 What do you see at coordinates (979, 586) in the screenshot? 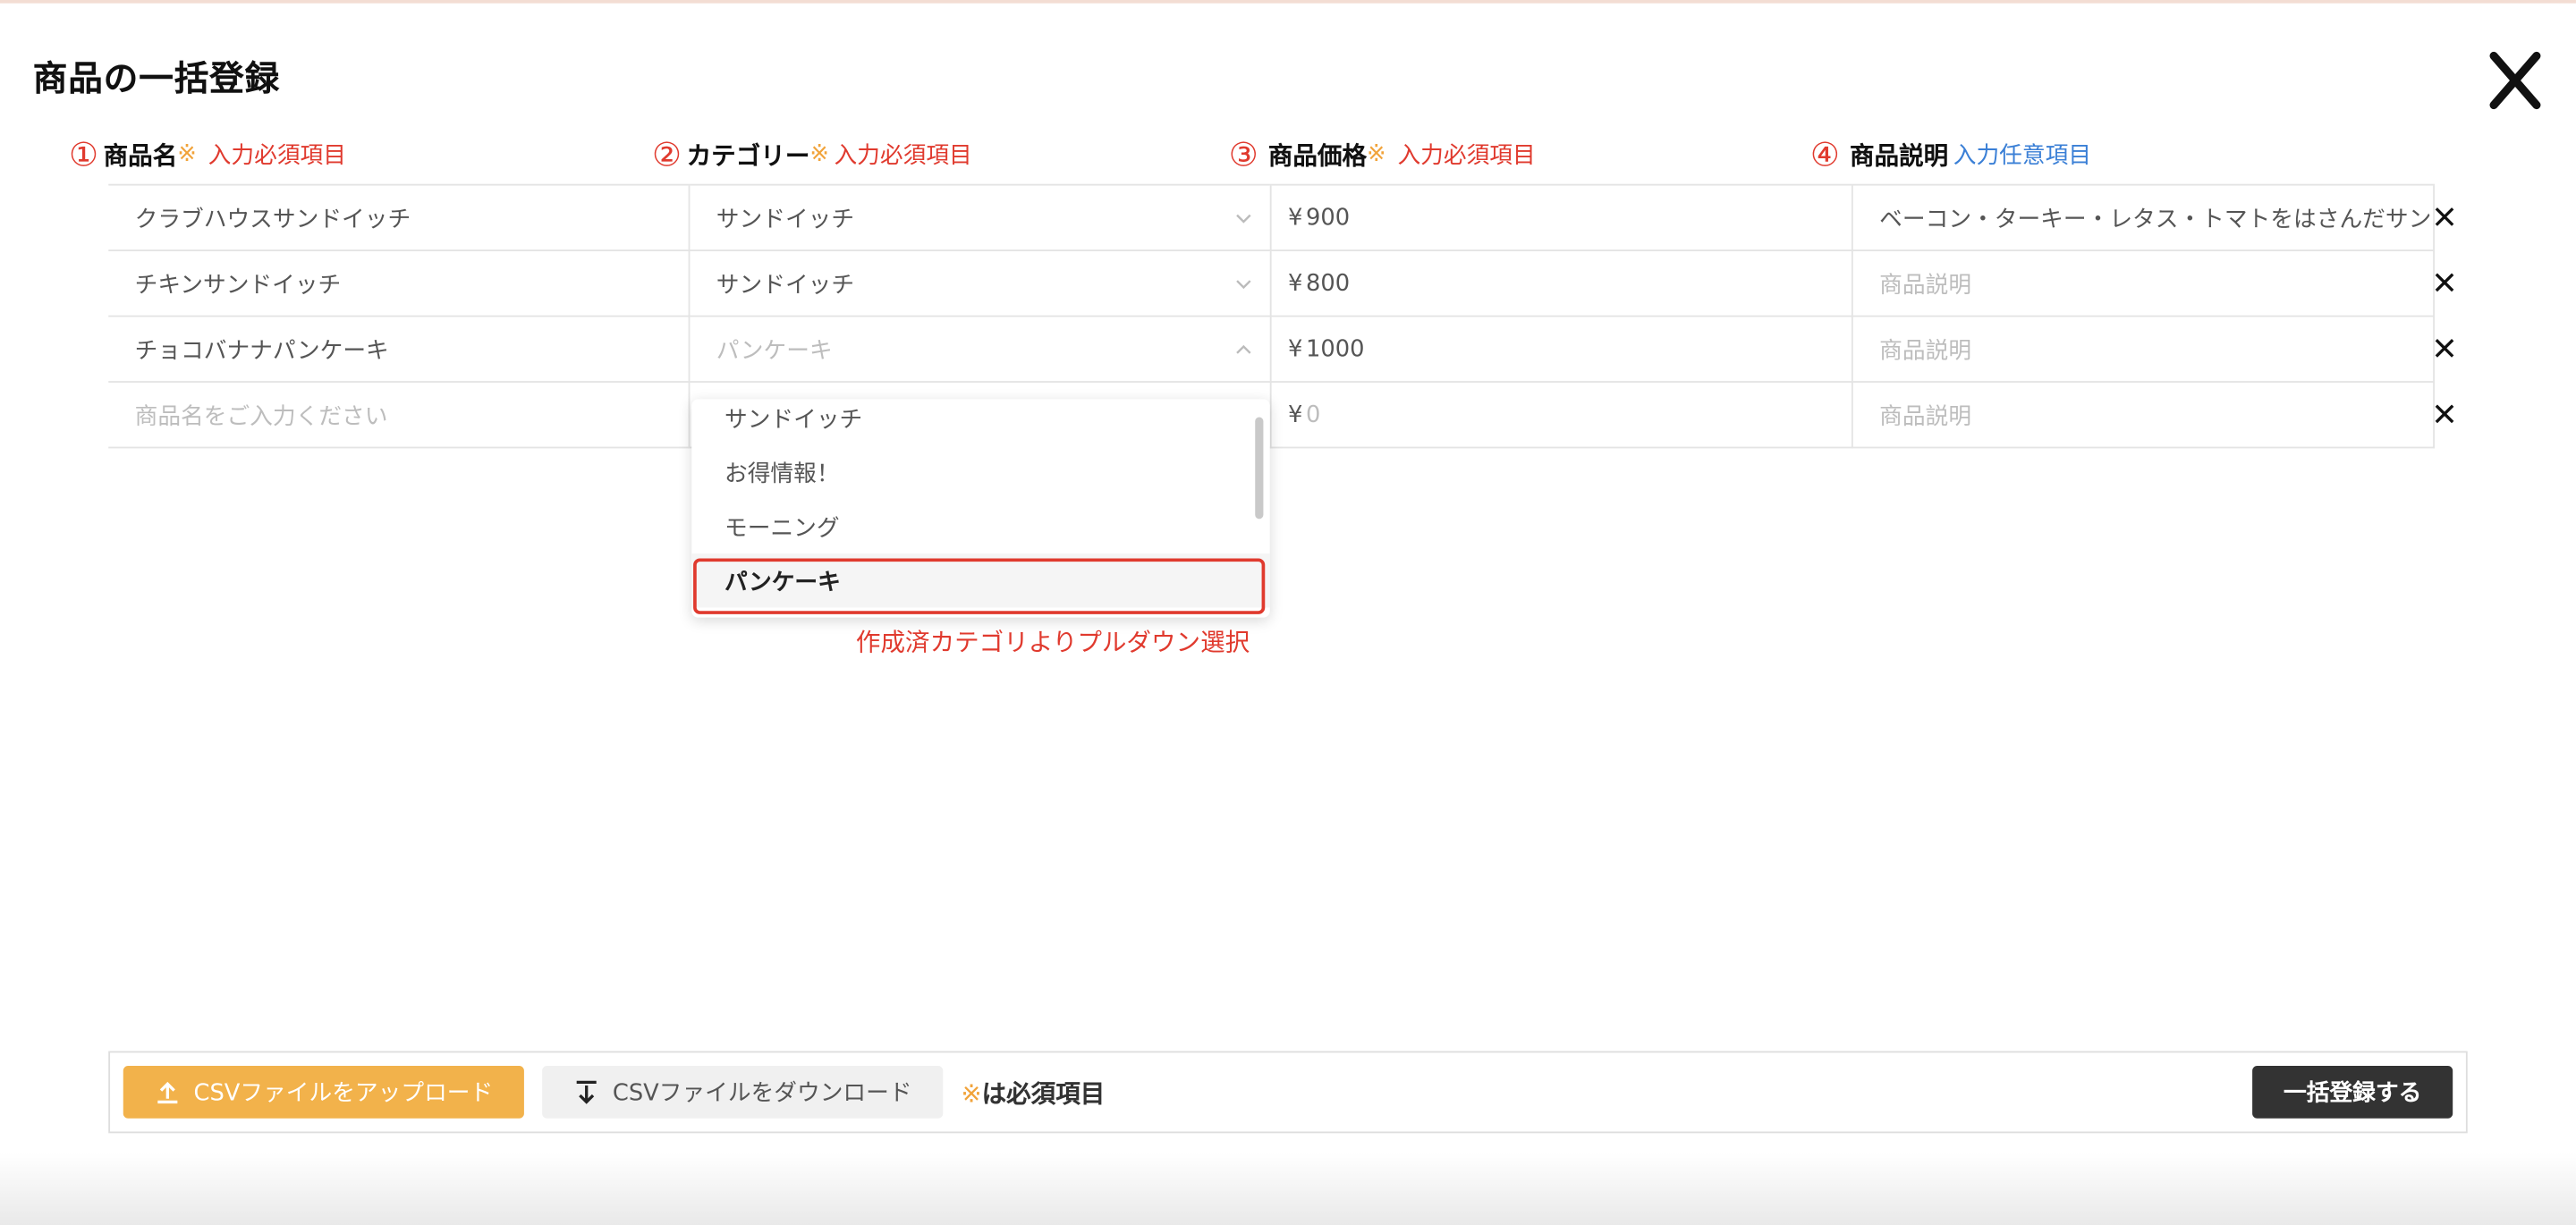
I see `annotation-highlight-box` at bounding box center [979, 586].